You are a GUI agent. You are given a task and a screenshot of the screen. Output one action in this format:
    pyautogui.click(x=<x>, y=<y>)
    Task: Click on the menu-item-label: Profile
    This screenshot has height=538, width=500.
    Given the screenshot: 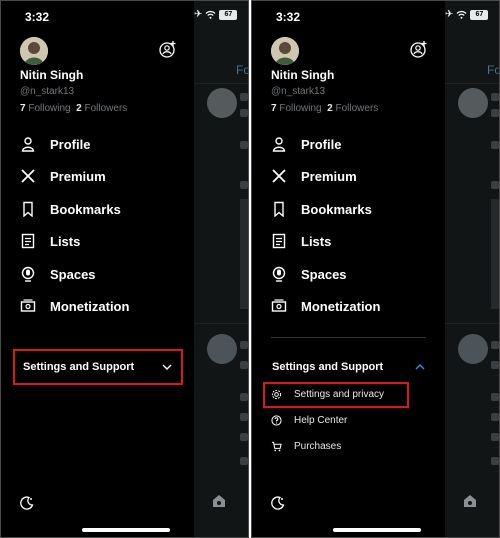 What is the action you would take?
    pyautogui.click(x=70, y=144)
    